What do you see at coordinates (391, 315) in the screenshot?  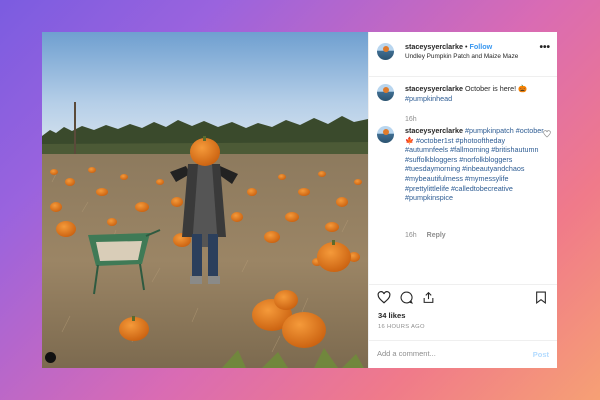 I see `like-count: 34 likes` at bounding box center [391, 315].